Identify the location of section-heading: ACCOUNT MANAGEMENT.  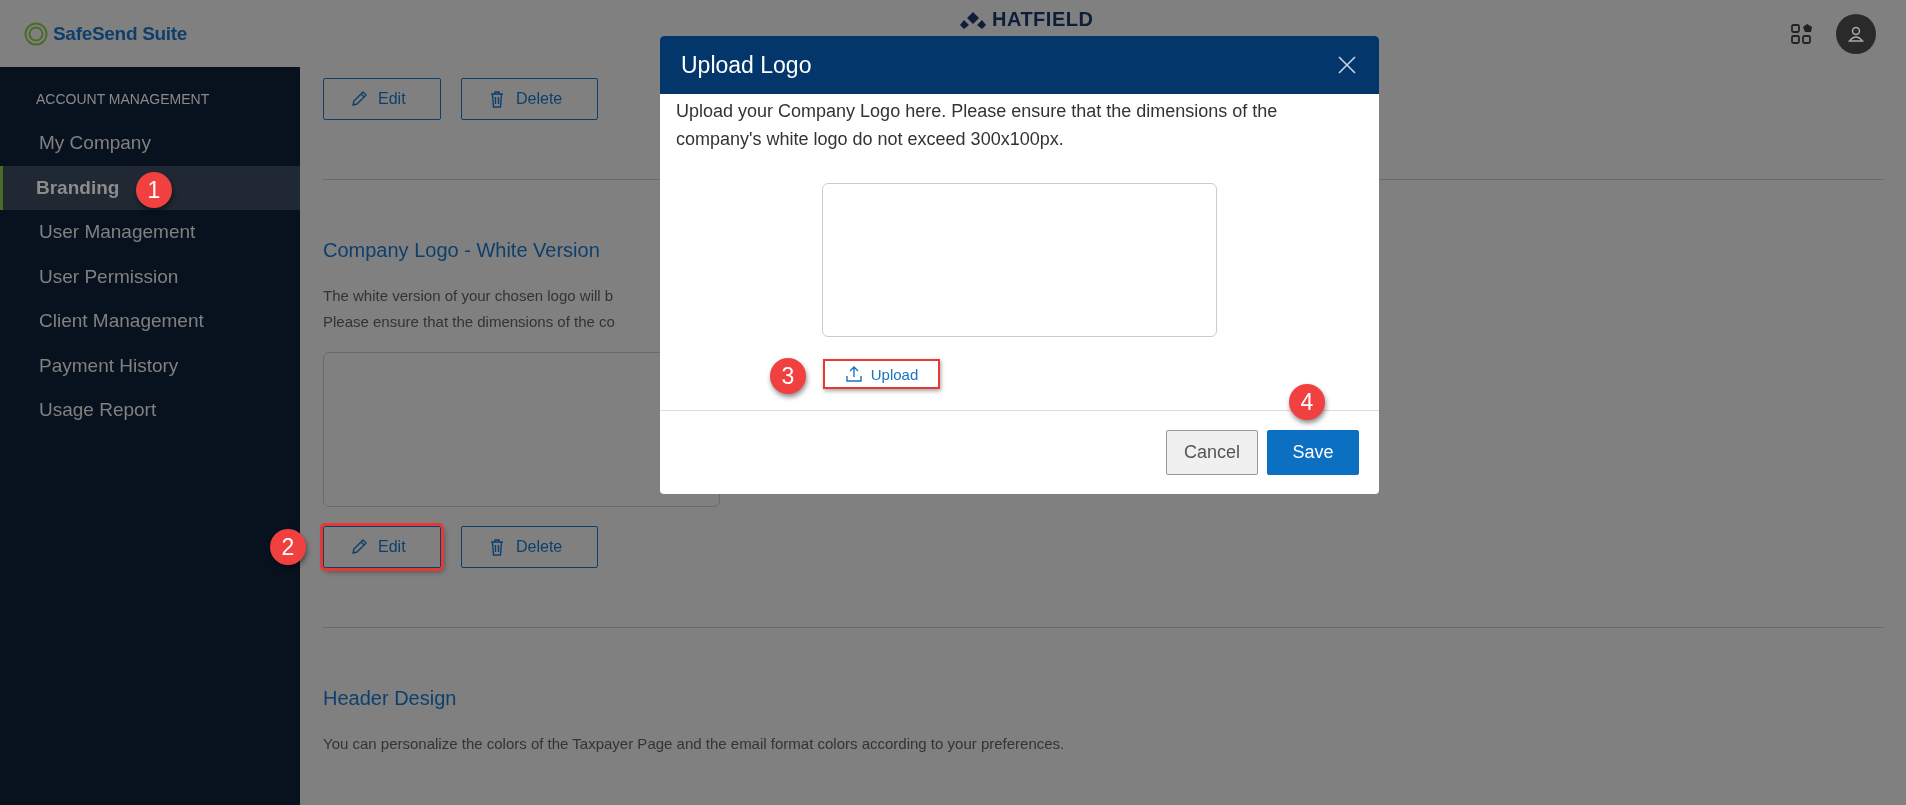
(123, 100).